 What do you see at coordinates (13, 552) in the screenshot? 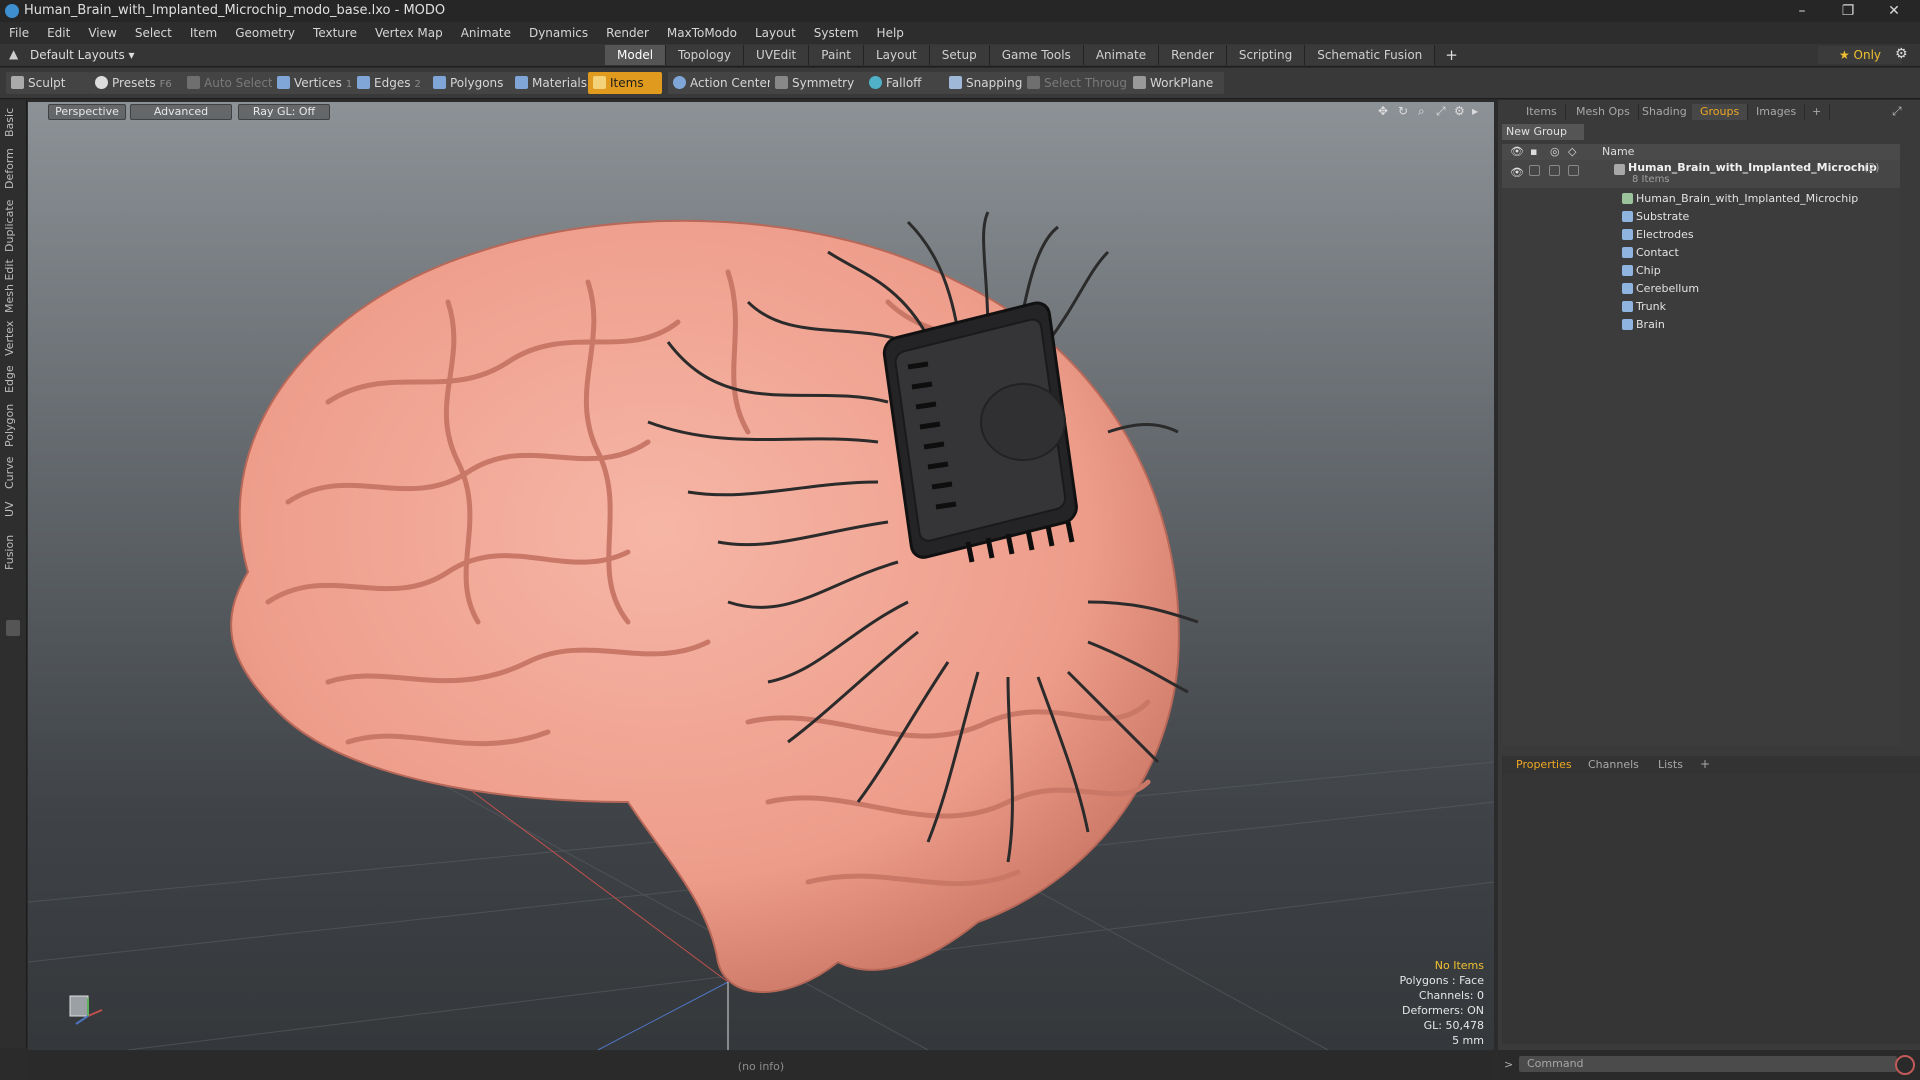
I see `left-tab-fusion: Fusion` at bounding box center [13, 552].